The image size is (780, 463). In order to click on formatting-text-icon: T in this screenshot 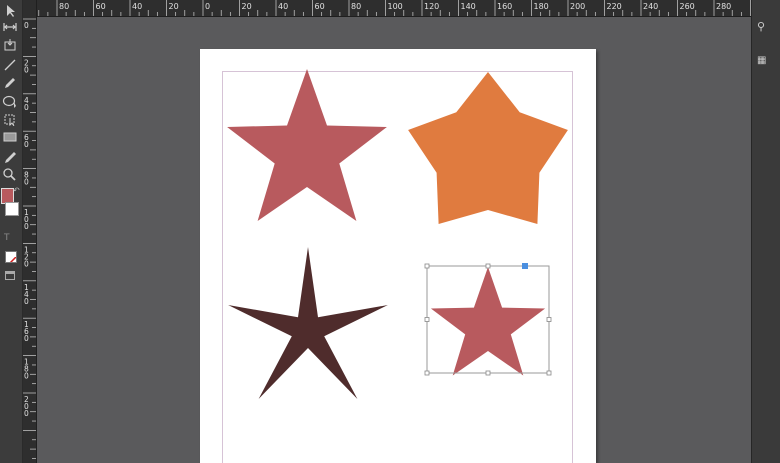, I will do `click(7, 238)`.